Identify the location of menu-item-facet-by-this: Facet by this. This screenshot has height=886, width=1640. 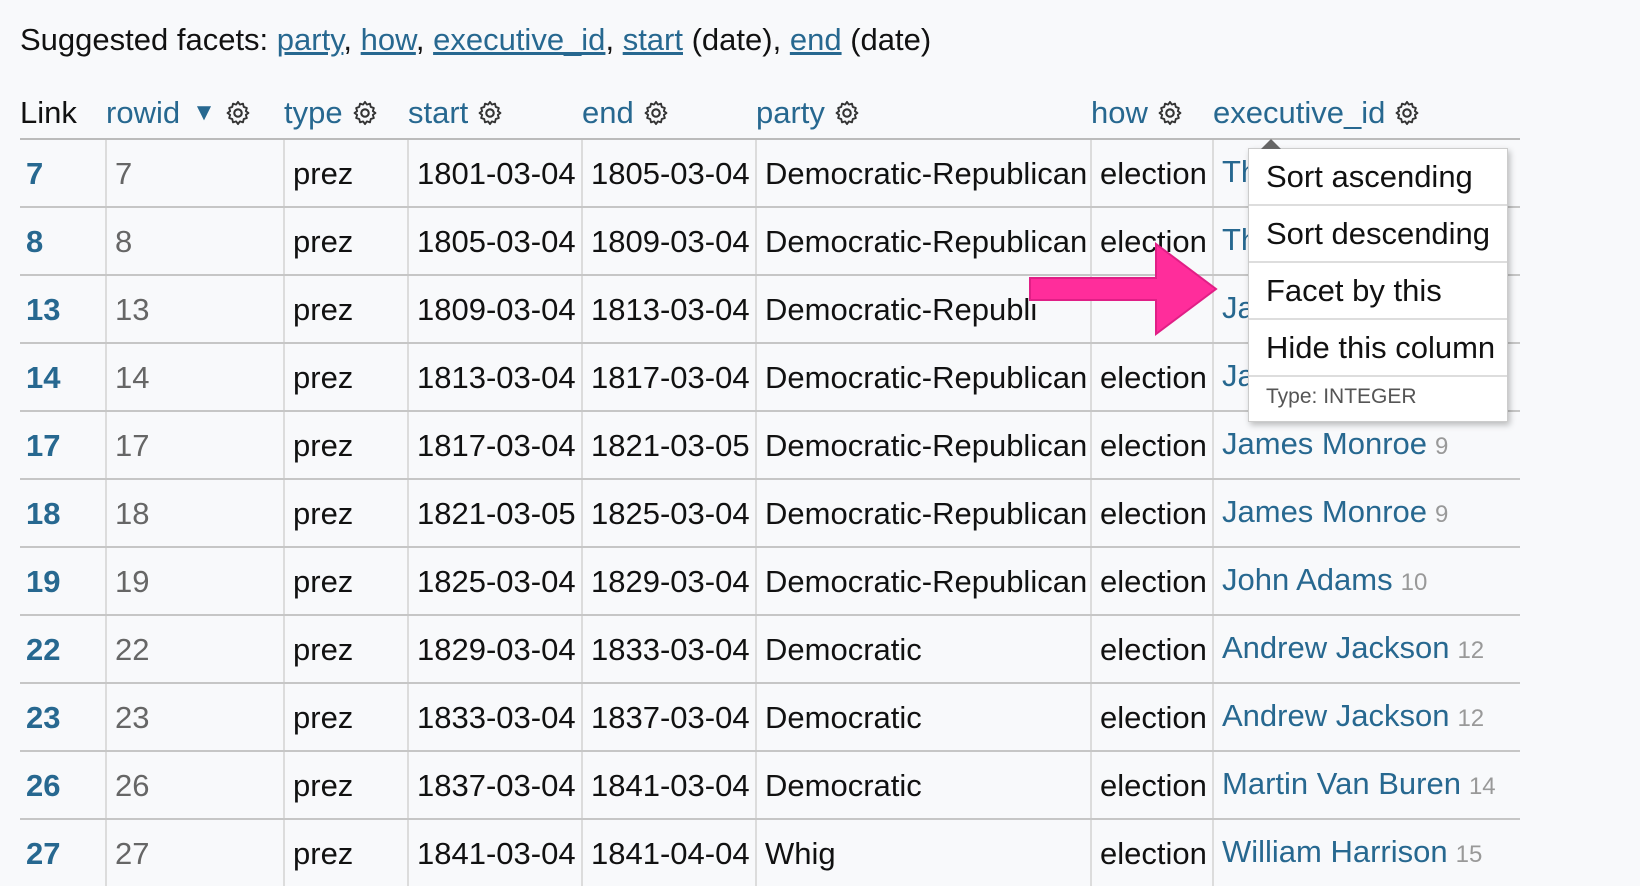
(1378, 291).